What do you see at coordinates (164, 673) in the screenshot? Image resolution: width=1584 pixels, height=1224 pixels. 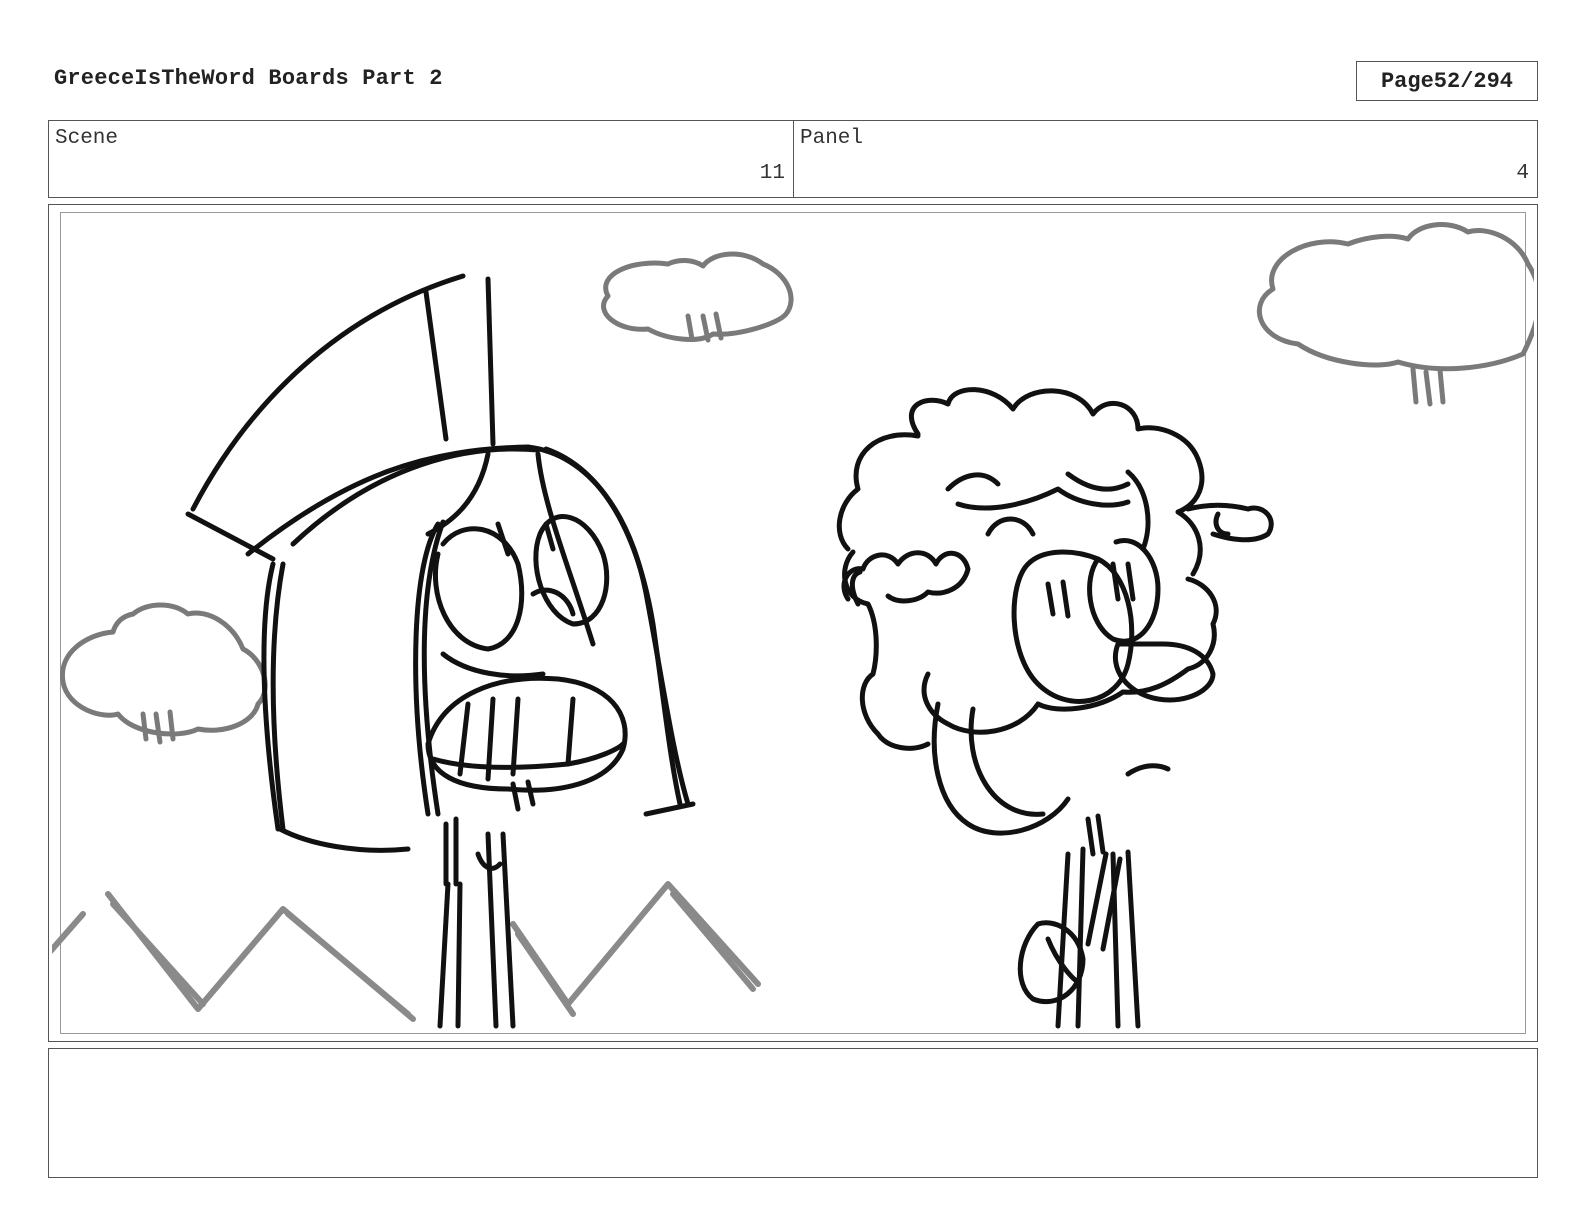 I see `cloud-left` at bounding box center [164, 673].